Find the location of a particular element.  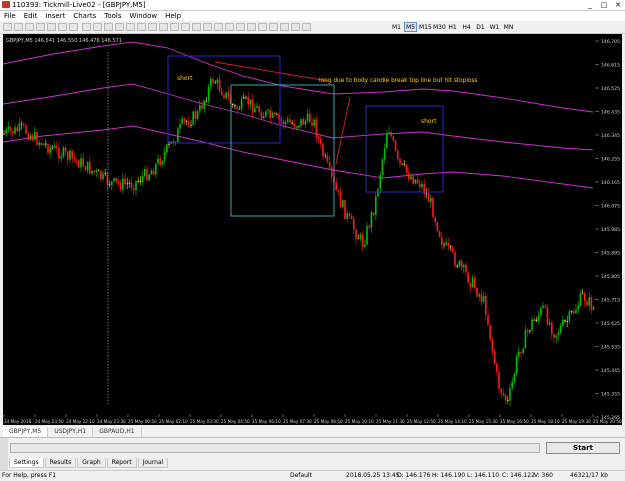

menu-window: Window is located at coordinates (144, 16).